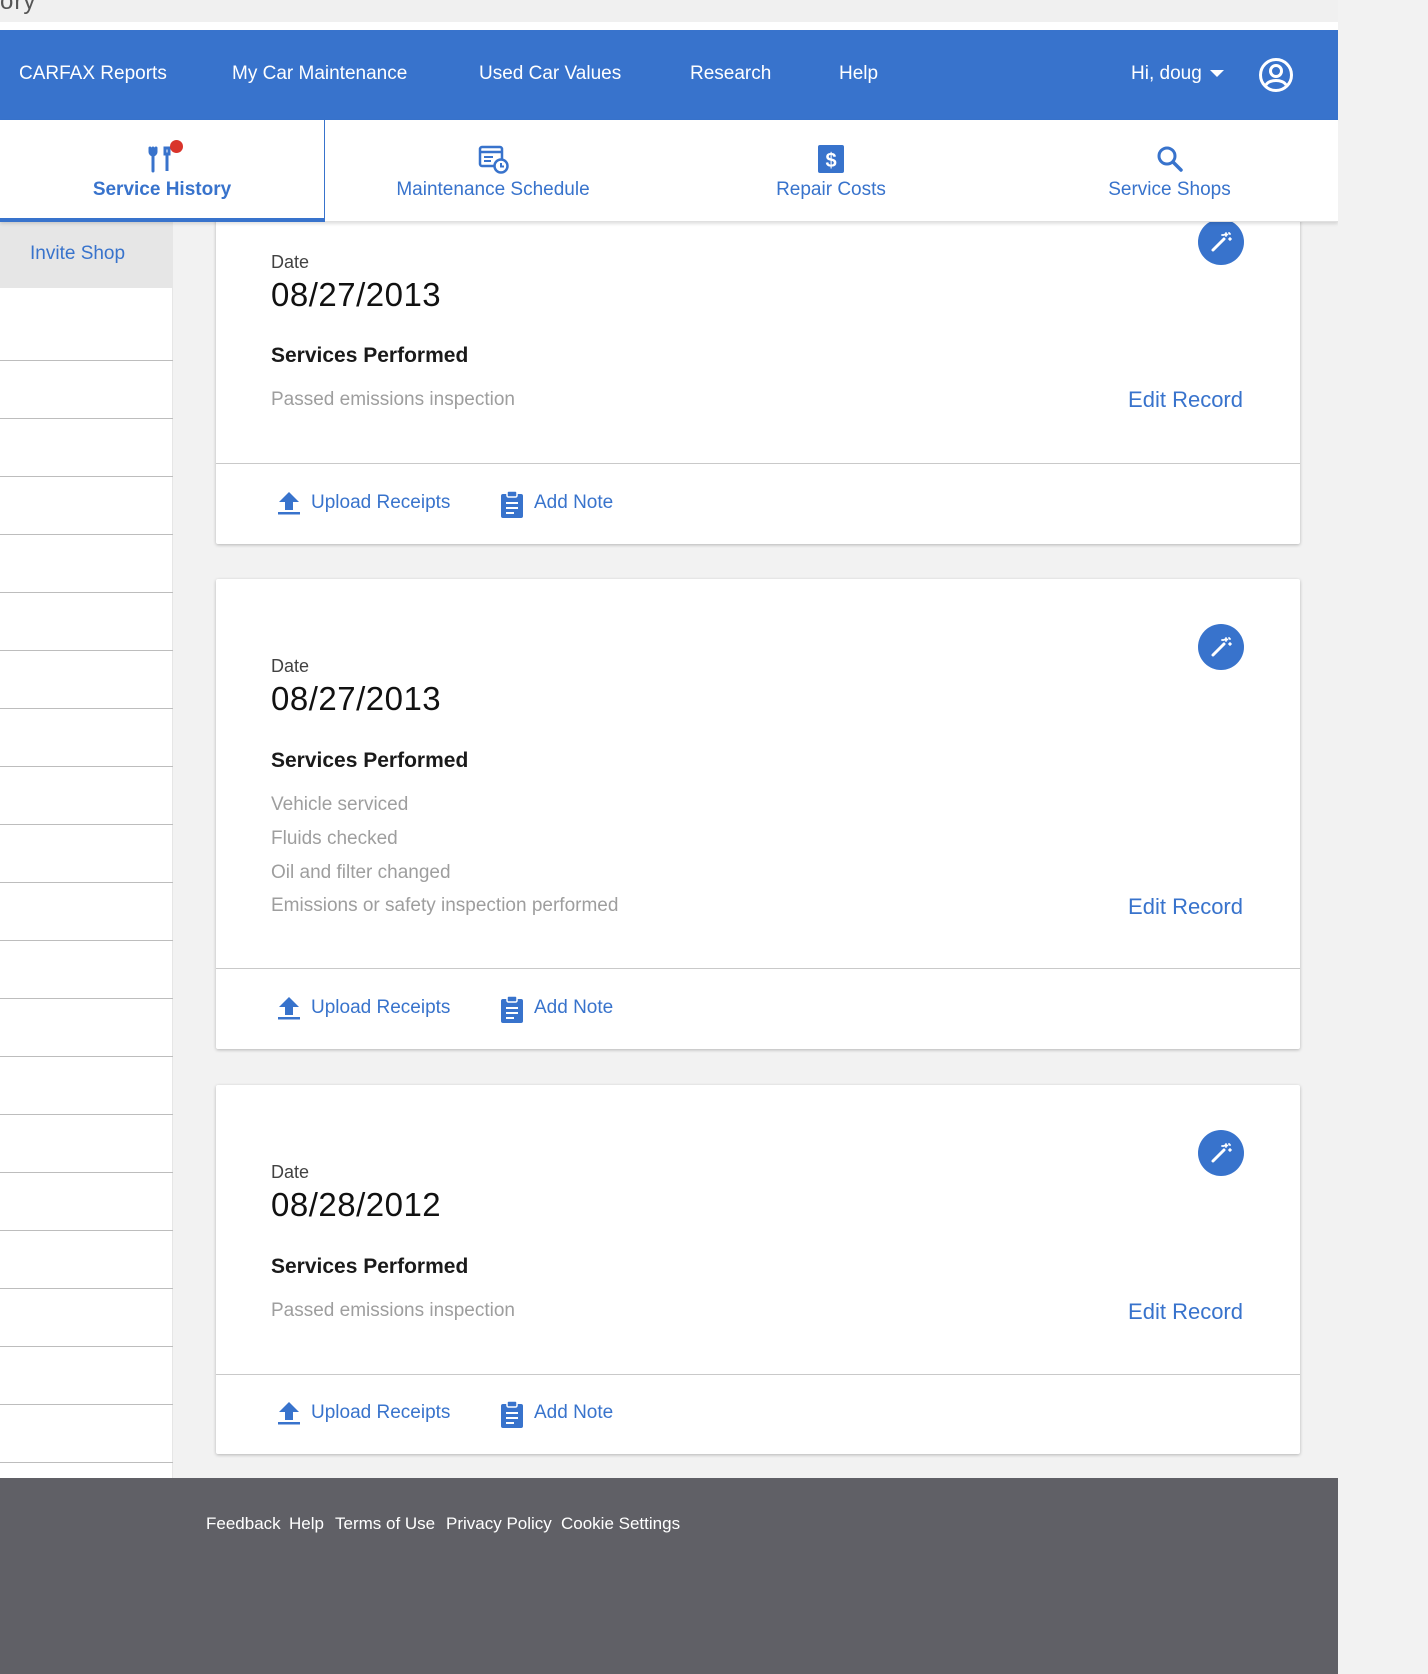  Describe the element at coordinates (18, 7) in the screenshot. I see `truncated-title-fragment: ory` at that location.